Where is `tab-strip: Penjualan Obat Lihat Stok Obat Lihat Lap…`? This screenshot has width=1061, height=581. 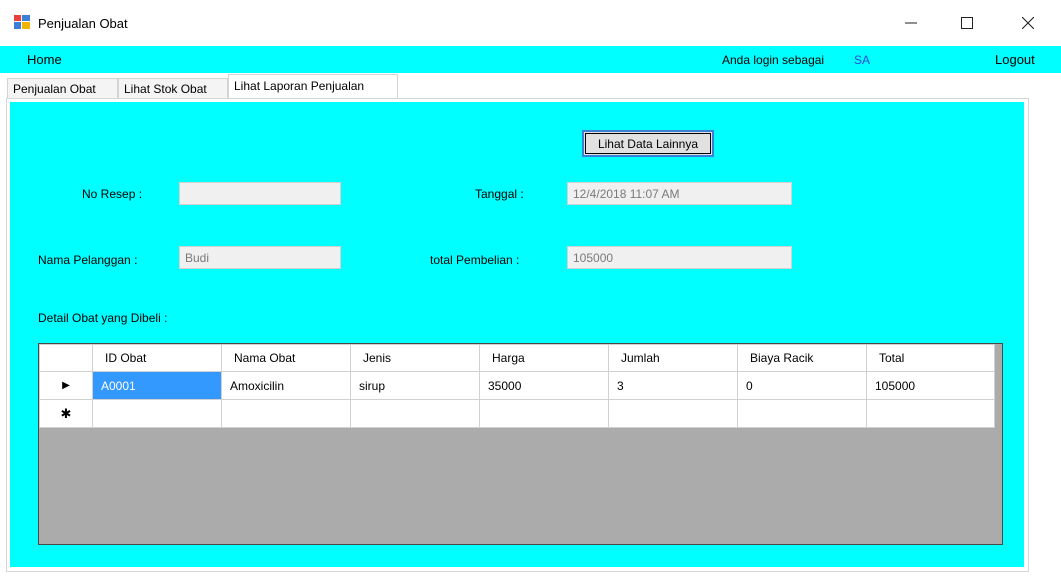 tab-strip: Penjualan Obat Lihat Stok Obat Lihat Lap… is located at coordinates (530, 86).